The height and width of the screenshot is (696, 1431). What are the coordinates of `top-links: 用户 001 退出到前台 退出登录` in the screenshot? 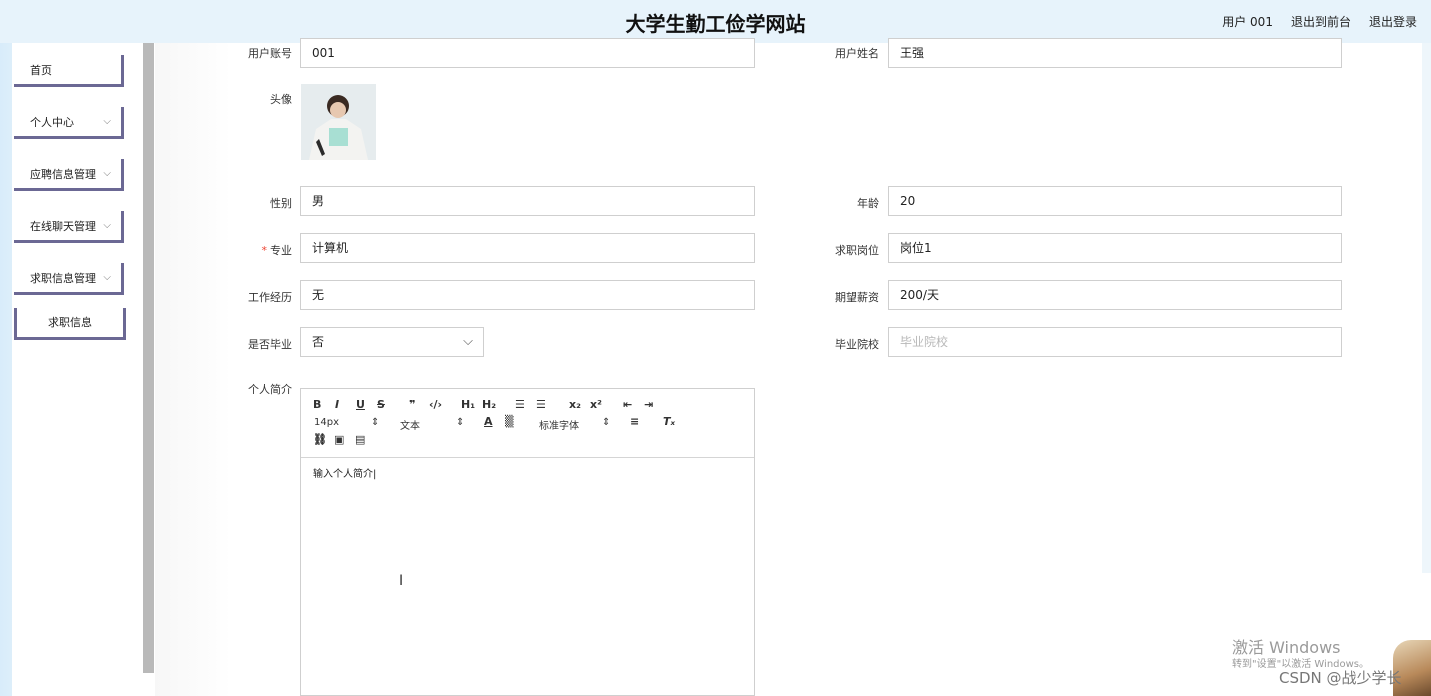 It's located at (1319, 21).